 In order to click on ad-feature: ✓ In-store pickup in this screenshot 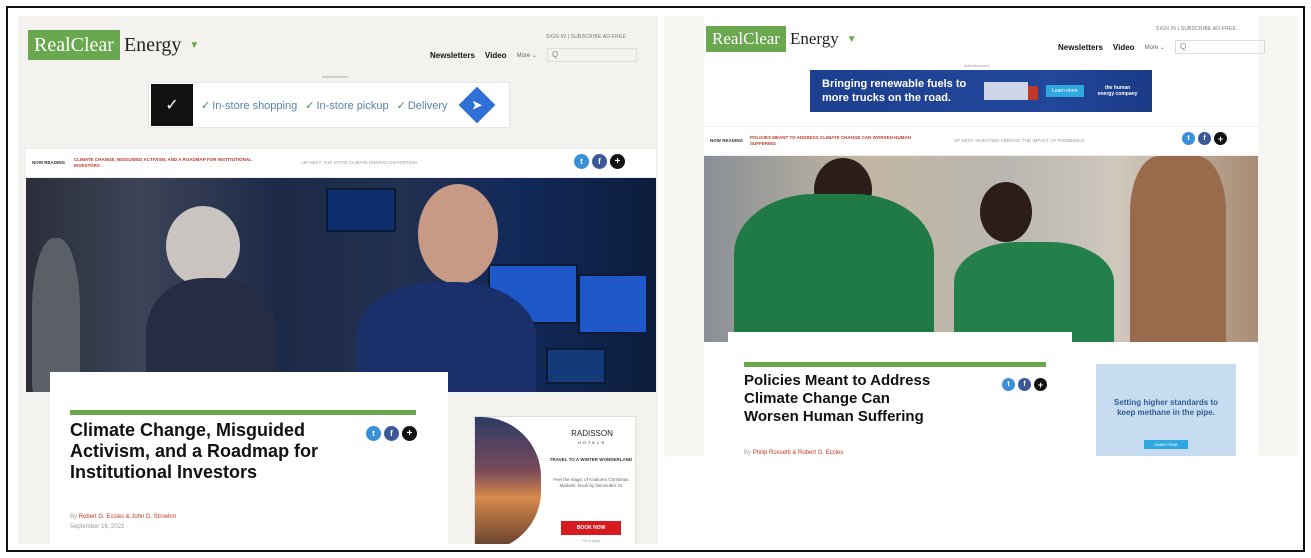, I will do `click(347, 105)`.